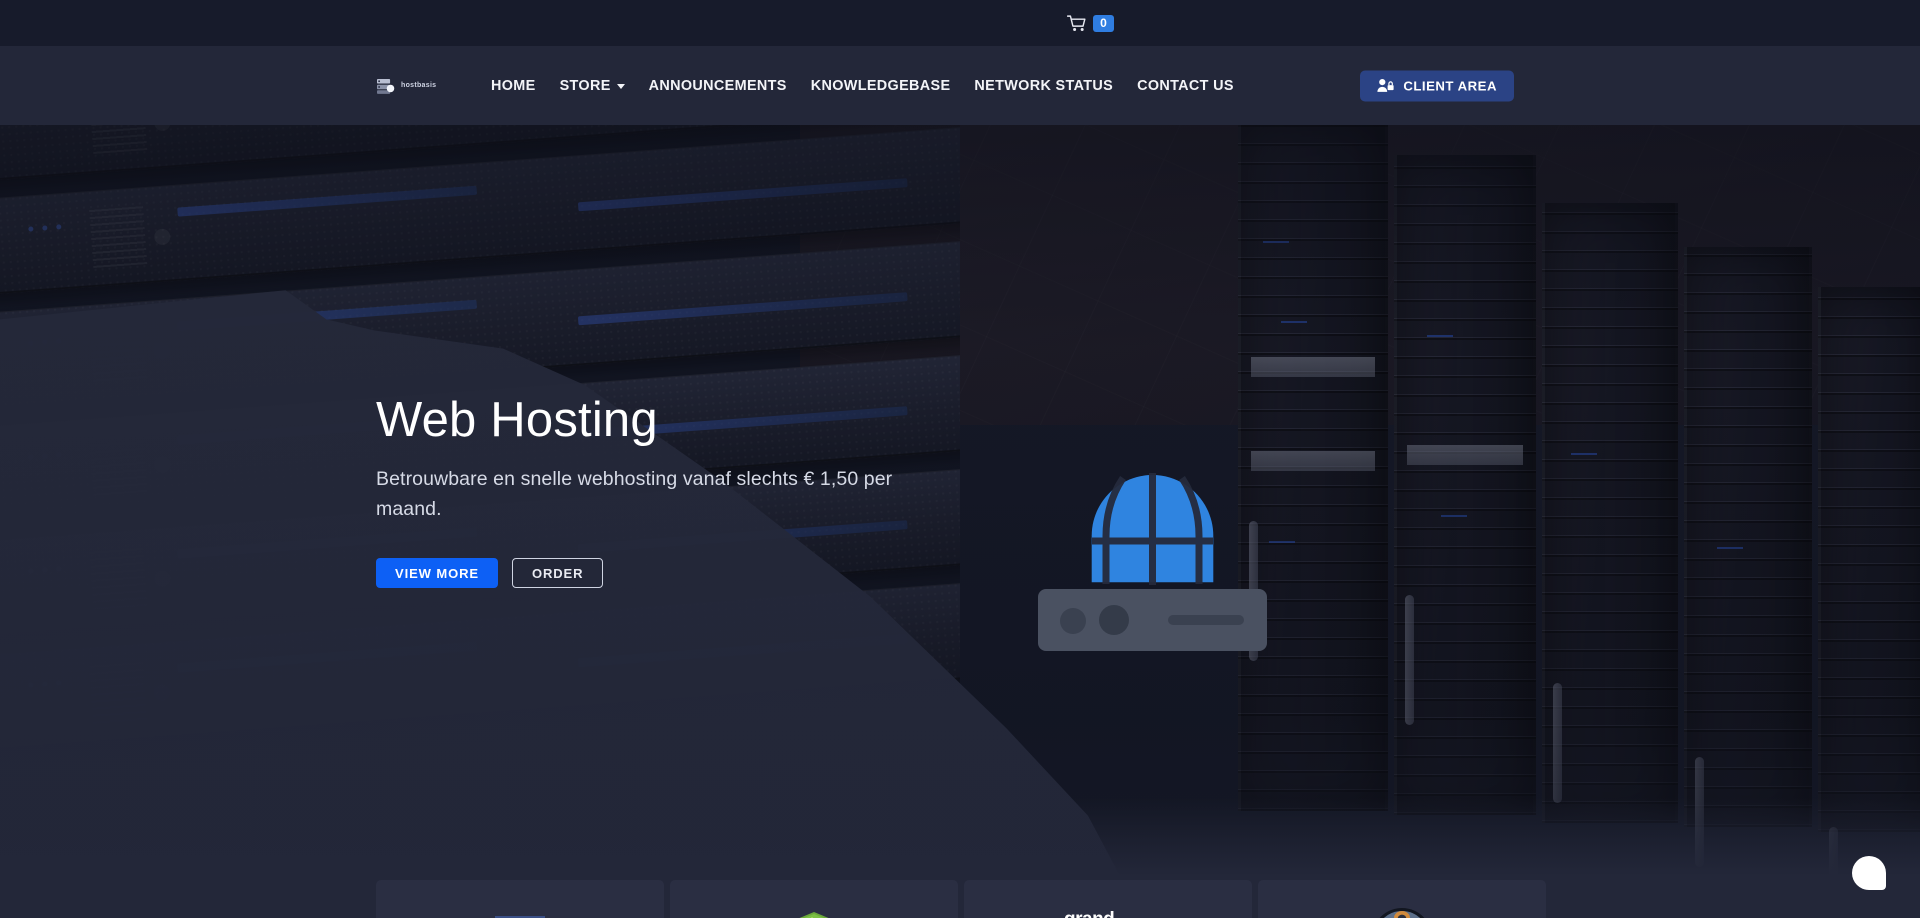 This screenshot has width=1920, height=918. I want to click on nav-item-network-status: NETWORK STATUS, so click(1043, 86).